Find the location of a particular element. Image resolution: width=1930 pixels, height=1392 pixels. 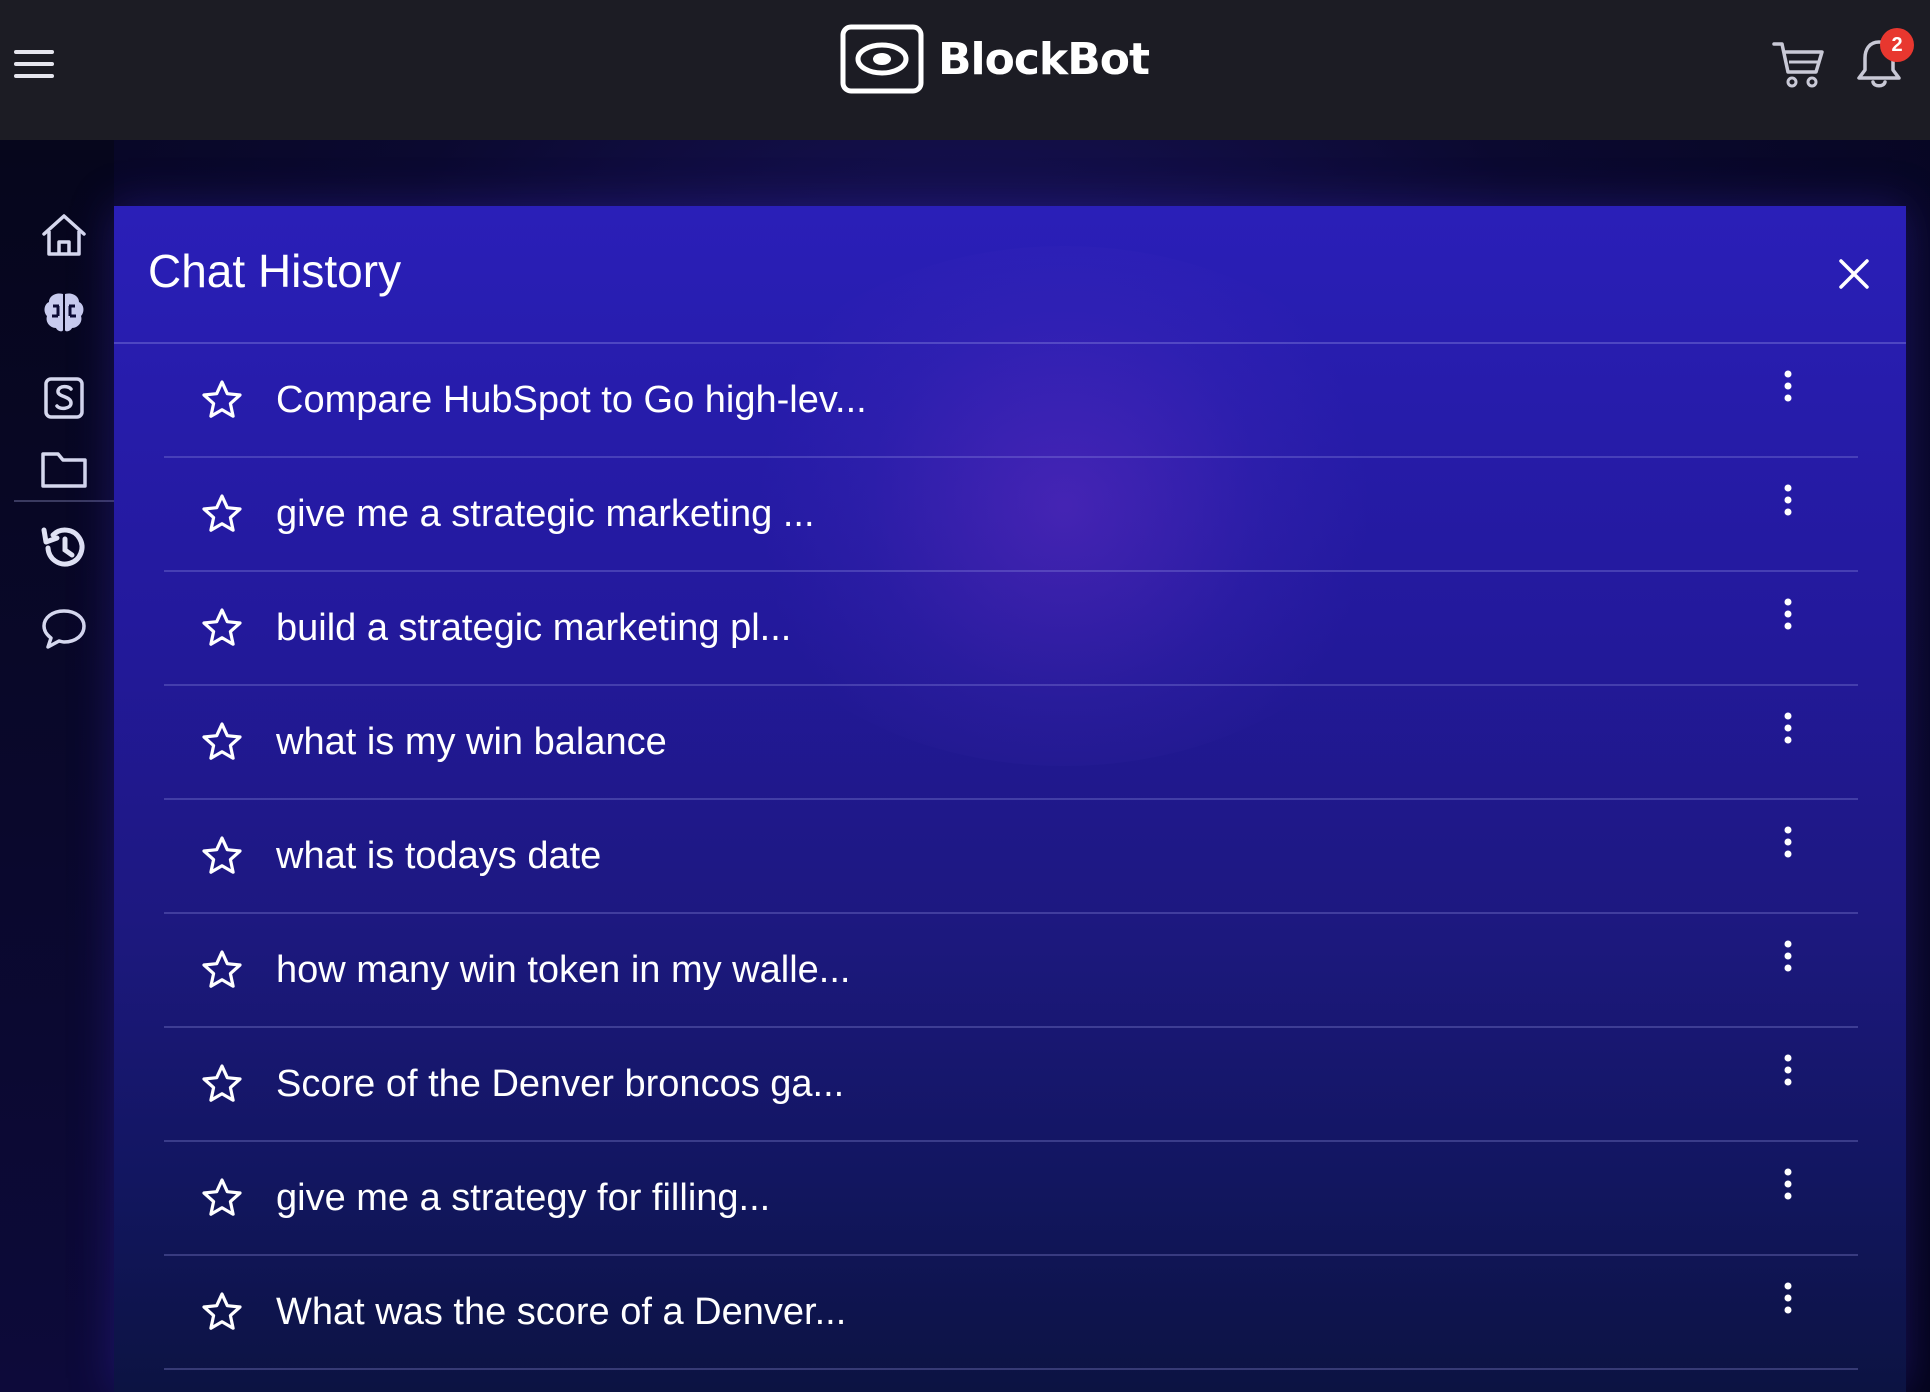

brand-name: BlockBot is located at coordinates (1044, 59).